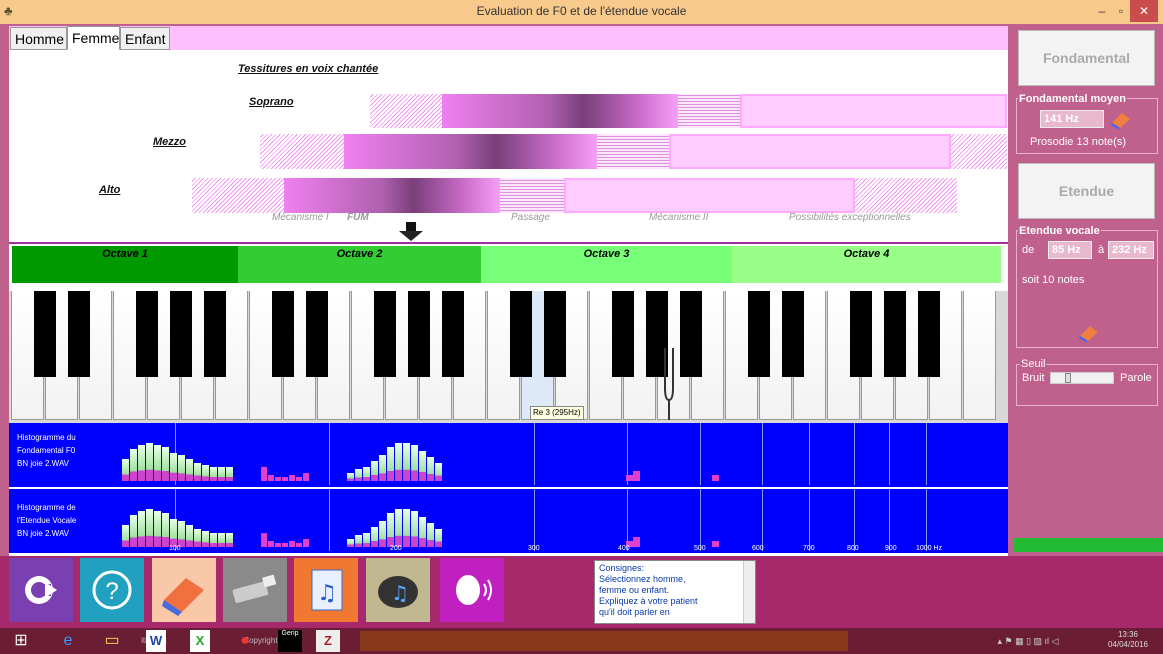  What do you see at coordinates (1121, 11) in the screenshot?
I see `maximize-button: ▫` at bounding box center [1121, 11].